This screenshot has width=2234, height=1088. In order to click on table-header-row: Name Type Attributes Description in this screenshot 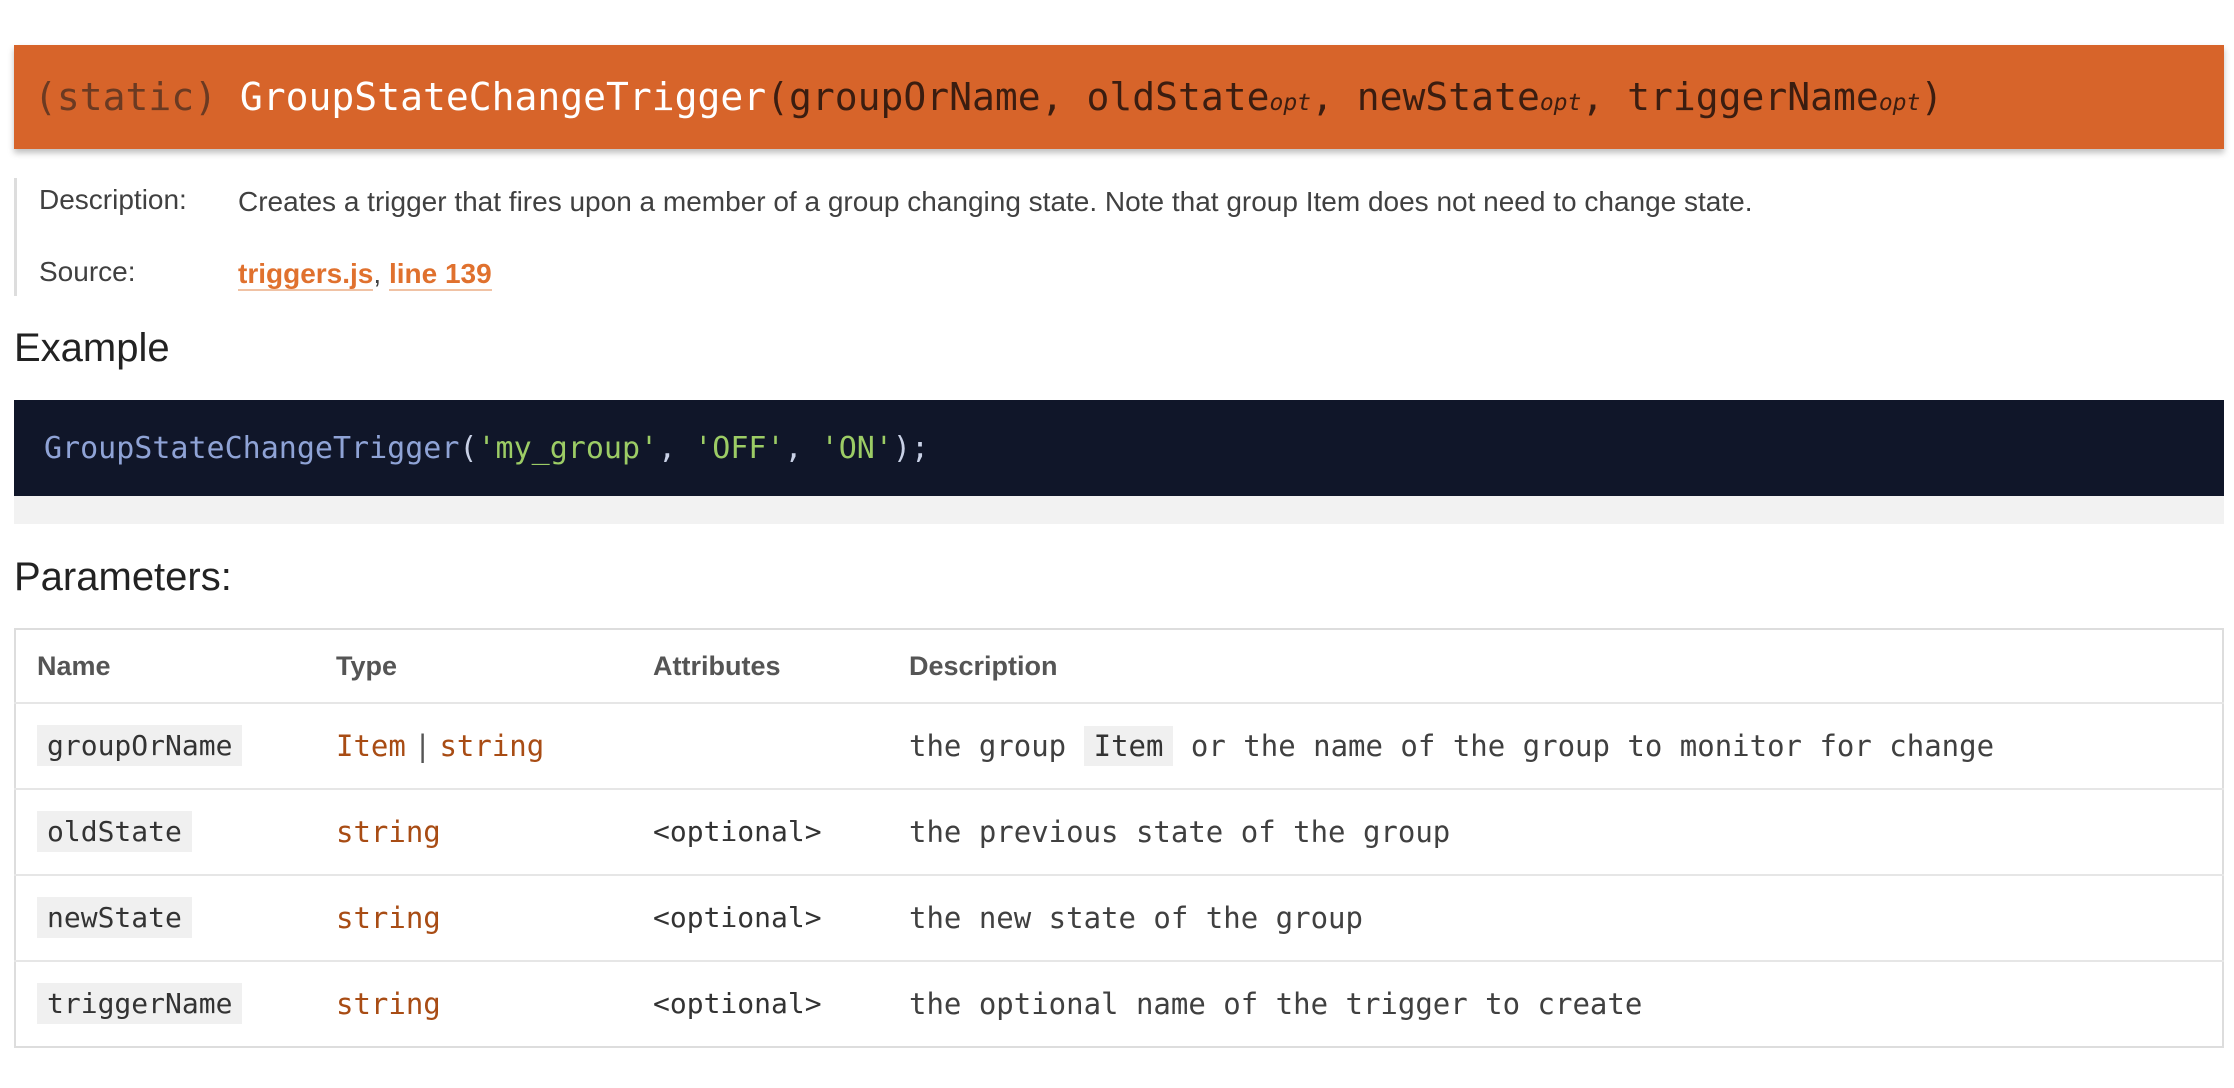, I will do `click(1119, 666)`.